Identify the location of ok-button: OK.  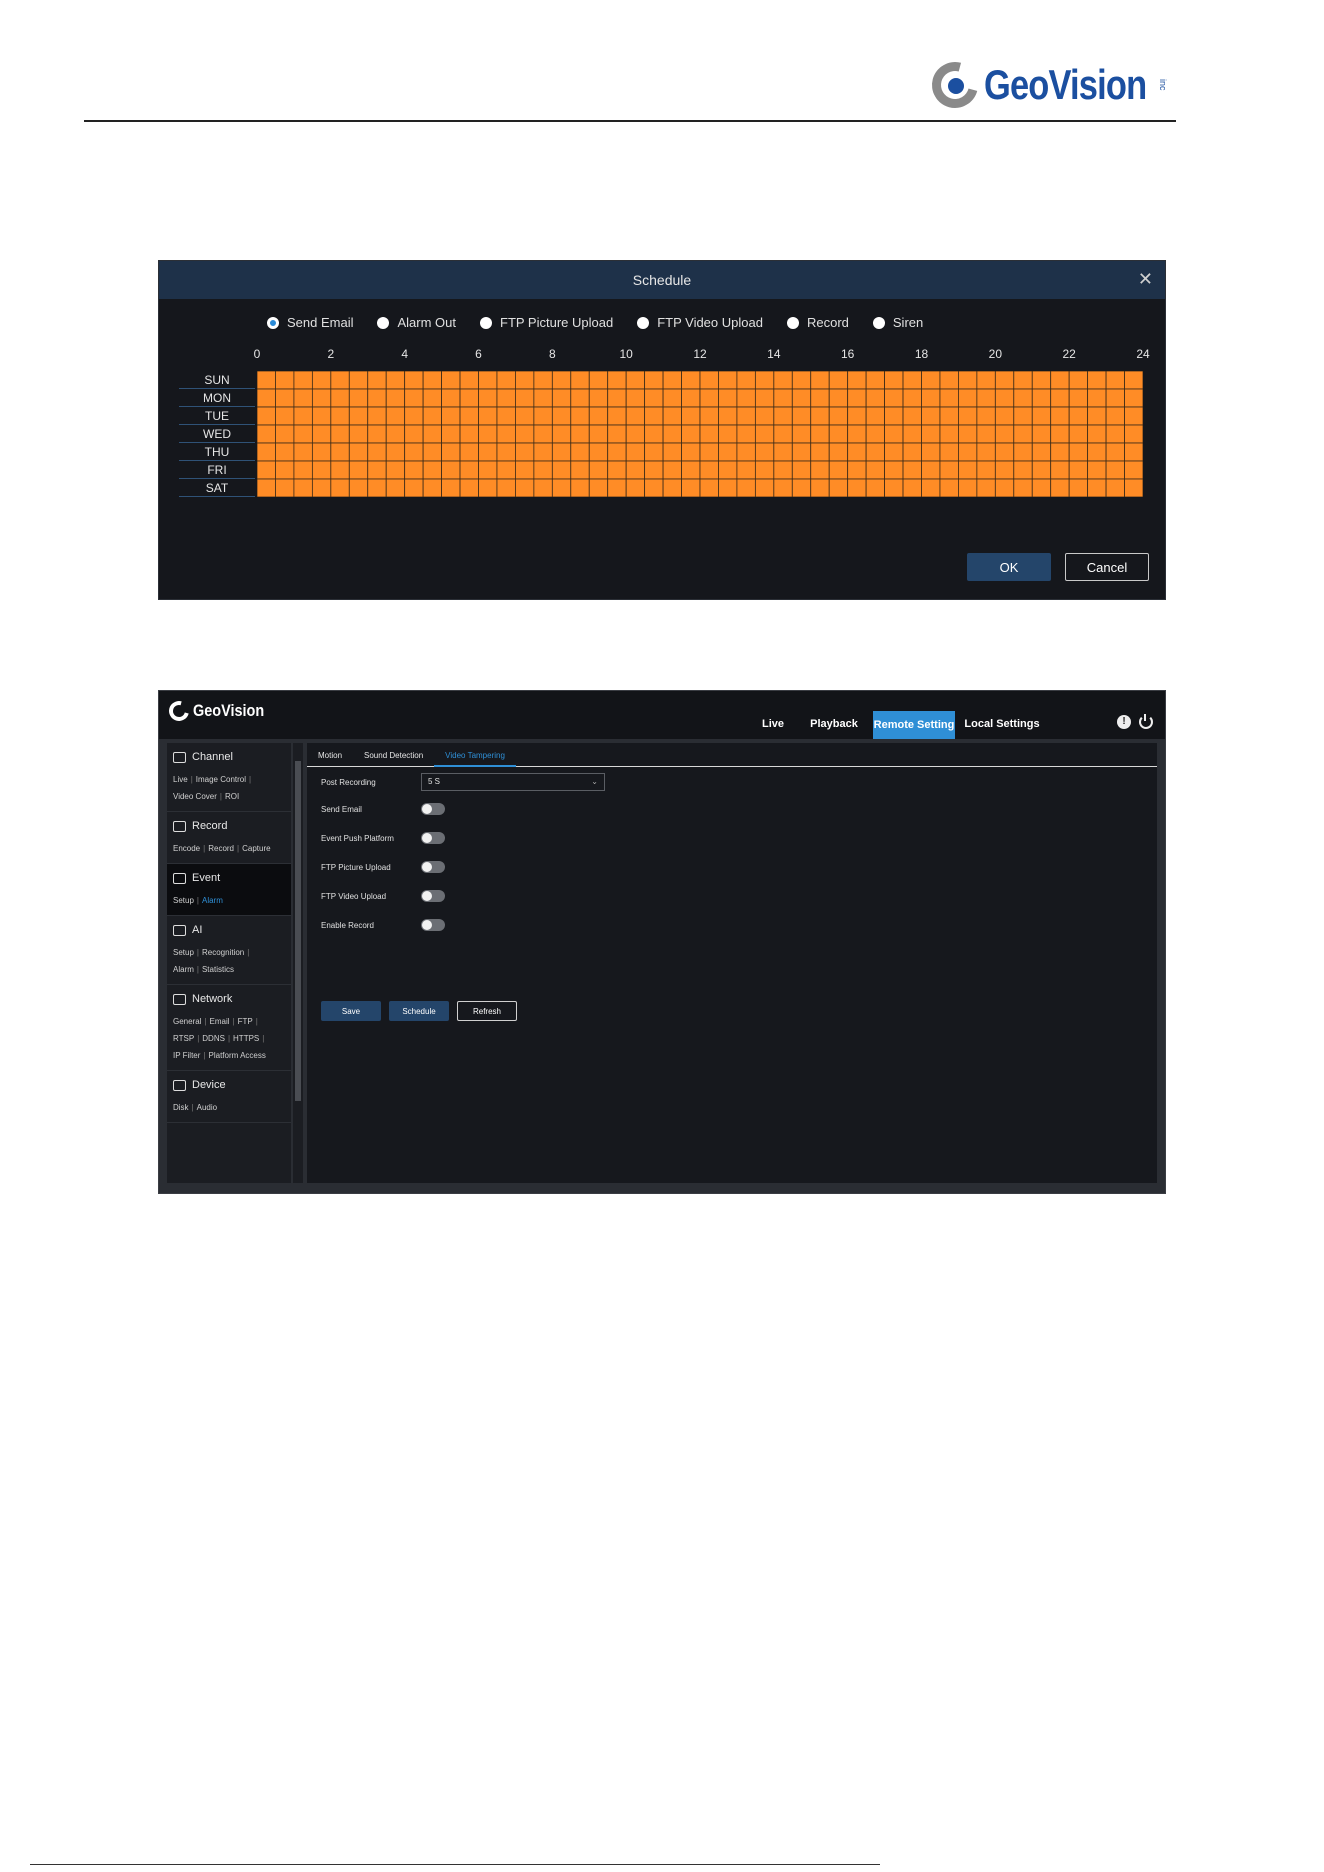
(1009, 567).